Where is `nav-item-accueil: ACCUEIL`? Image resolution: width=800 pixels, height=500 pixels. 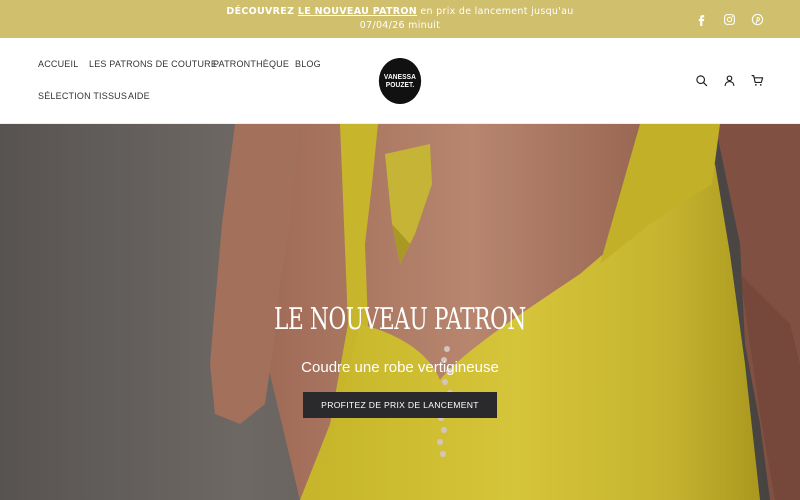
nav-item-accueil: ACCUEIL is located at coordinates (58, 64).